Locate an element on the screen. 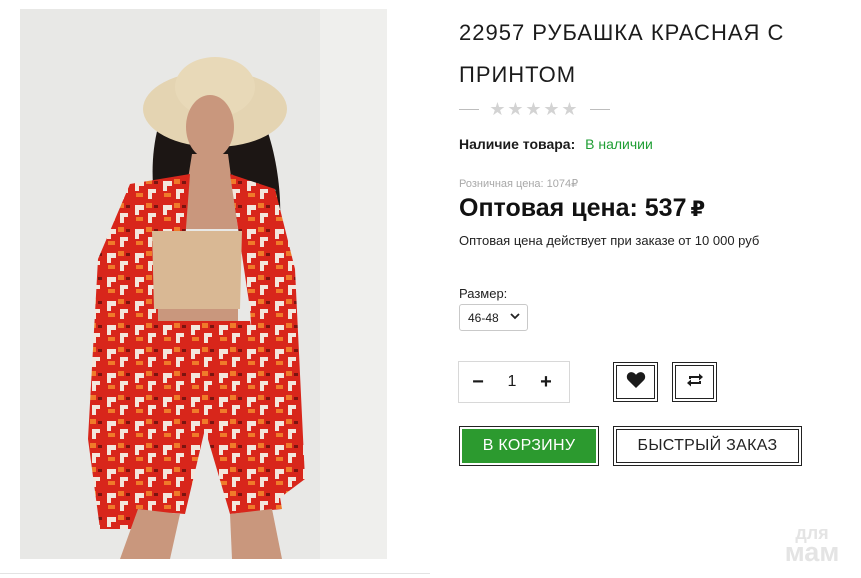 The height and width of the screenshot is (578, 861). quantity-decrease-button: − is located at coordinates (478, 382).